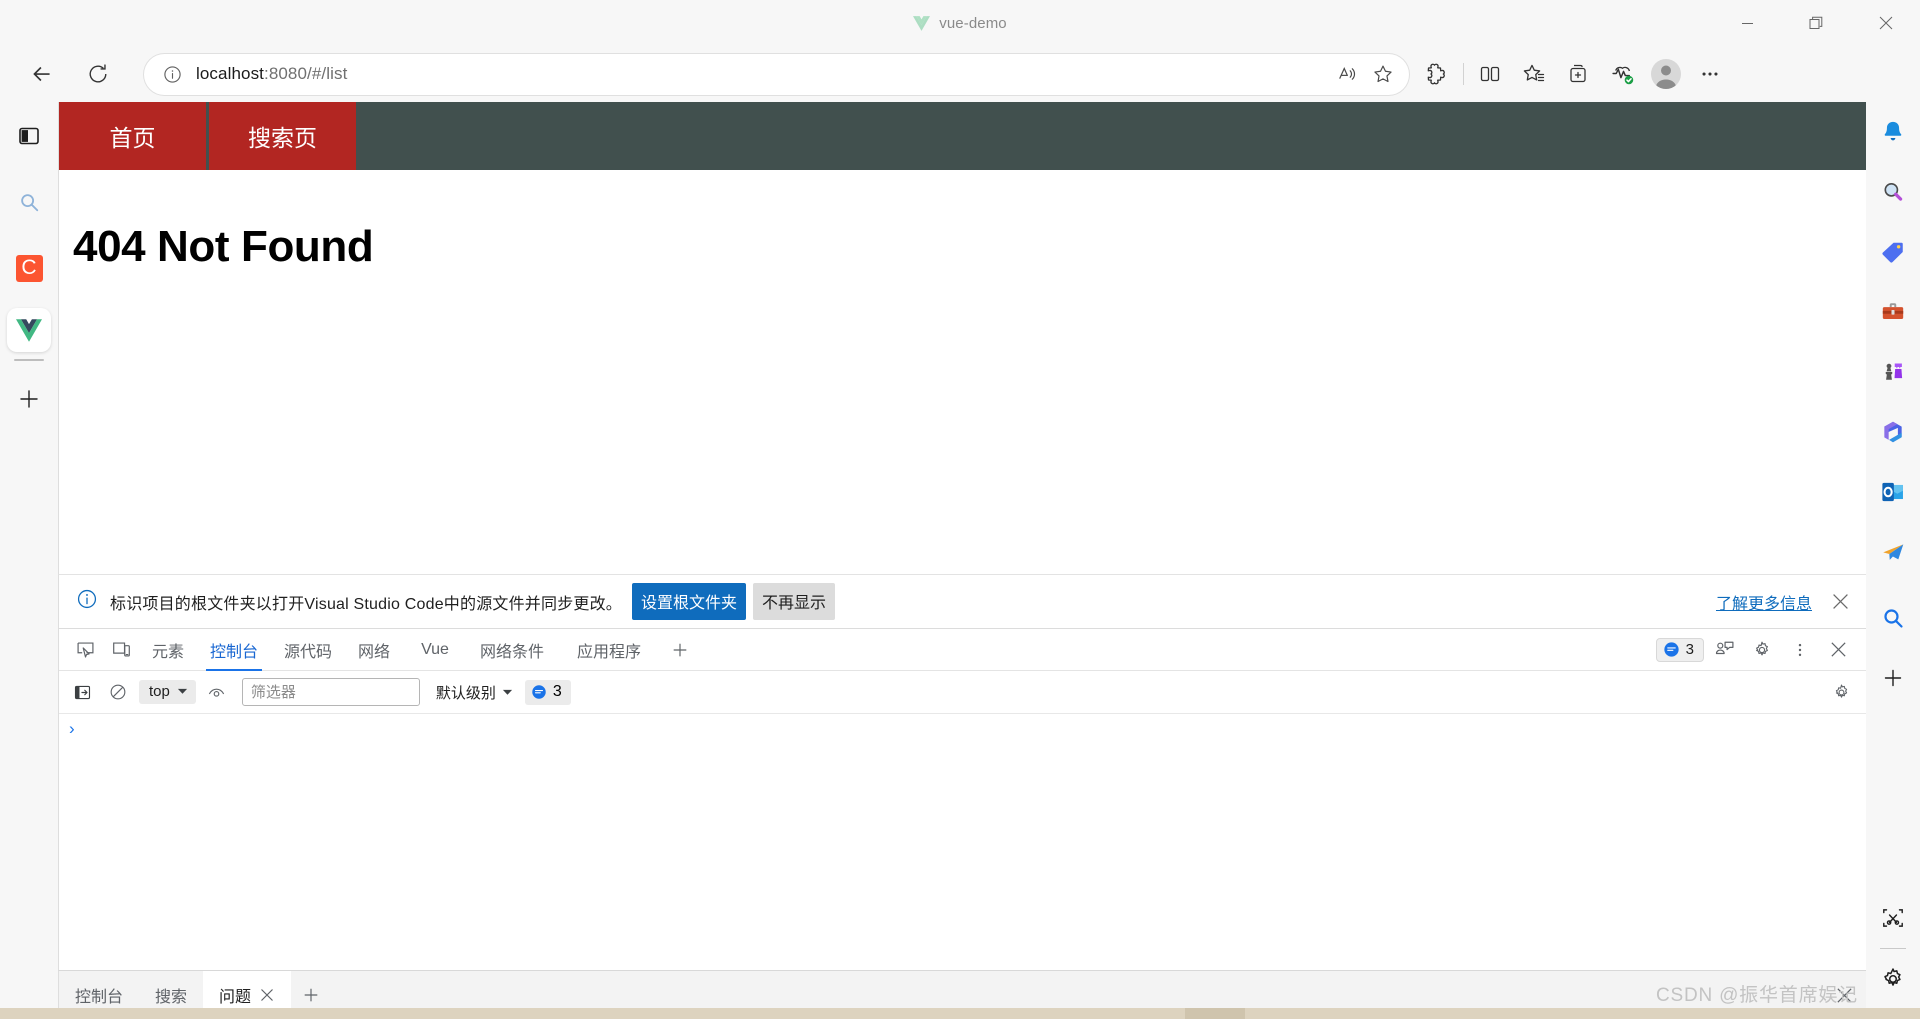 The image size is (1920, 1019). Describe the element at coordinates (1622, 74) in the screenshot. I see `browser-essentials-icon` at that location.